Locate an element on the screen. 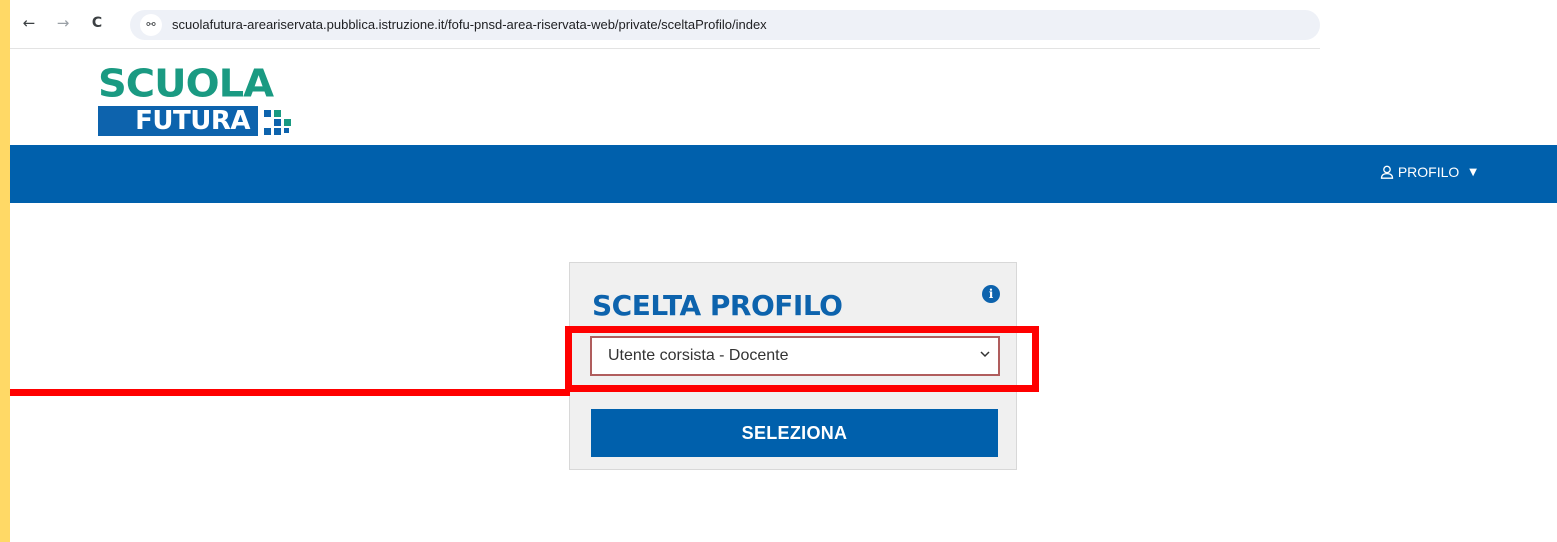 This screenshot has height=542, width=1557. main-navbar: PROFILO ▼ is located at coordinates (783, 174).